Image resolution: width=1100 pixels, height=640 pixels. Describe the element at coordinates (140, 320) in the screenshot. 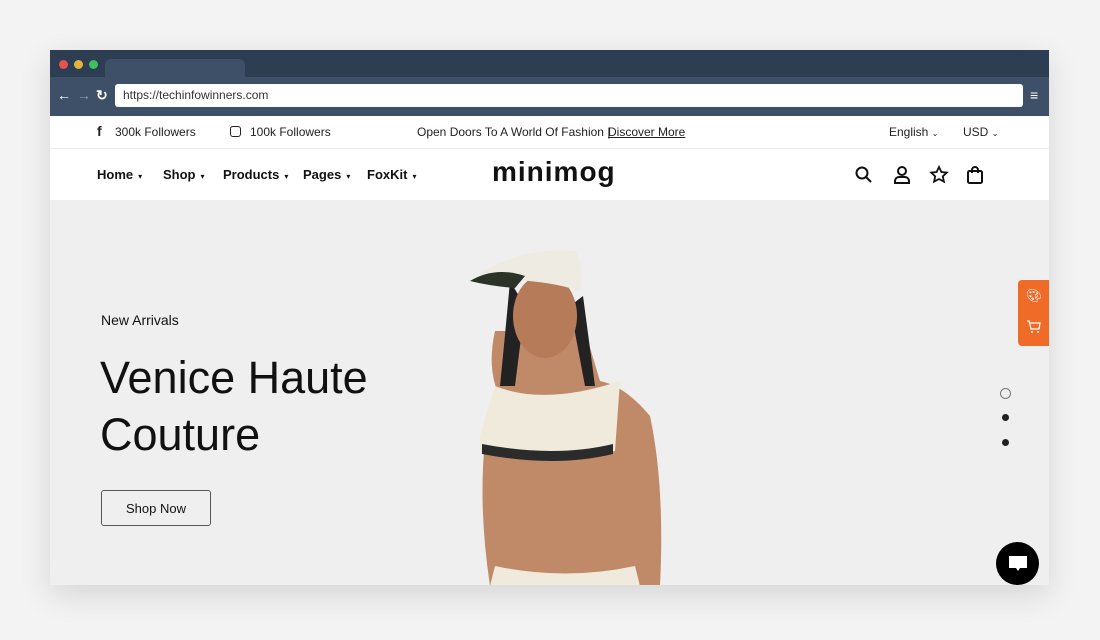

I see `hero-eyebrow: New Arrivals` at that location.